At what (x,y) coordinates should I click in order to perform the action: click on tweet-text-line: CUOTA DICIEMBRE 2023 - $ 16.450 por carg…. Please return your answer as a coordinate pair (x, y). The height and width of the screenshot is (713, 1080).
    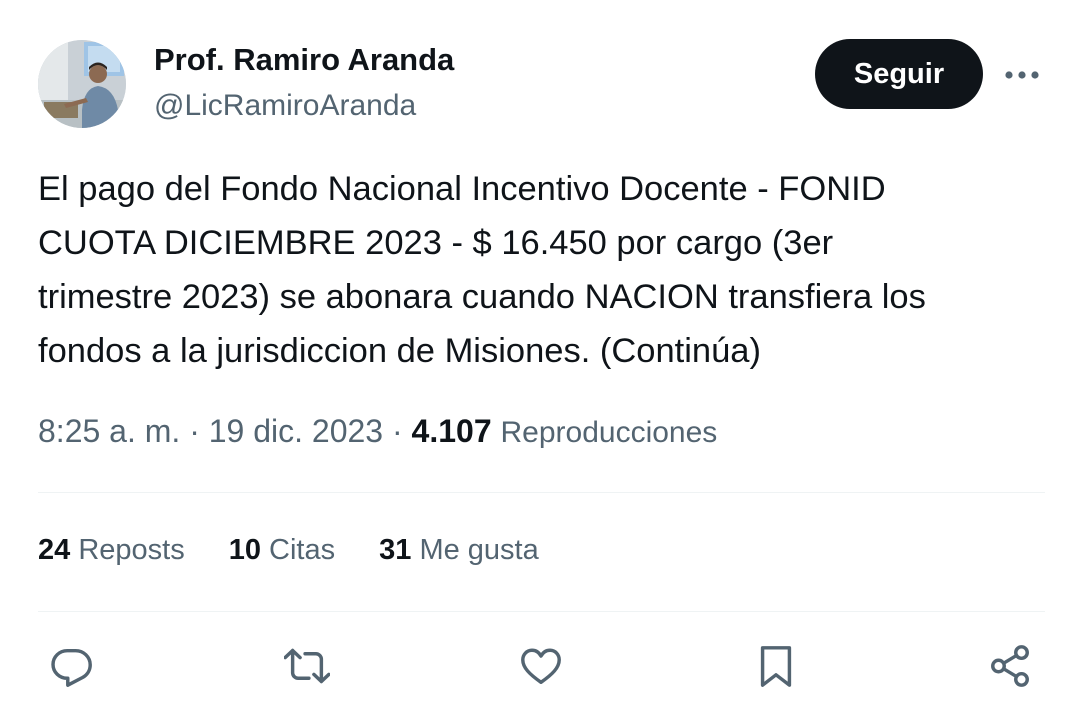
    Looking at the image, I should click on (436, 243).